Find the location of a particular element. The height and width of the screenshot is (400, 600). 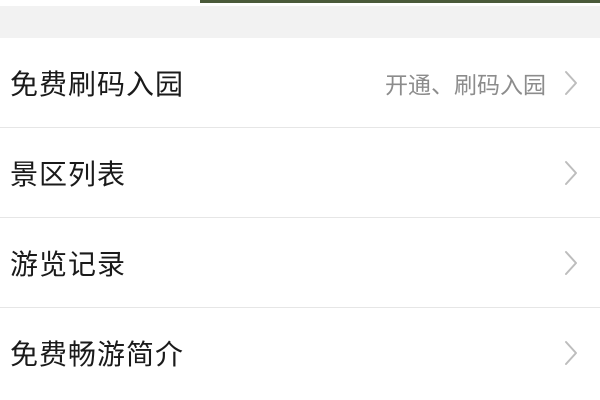

top-banner-edge is located at coordinates (300, 3).